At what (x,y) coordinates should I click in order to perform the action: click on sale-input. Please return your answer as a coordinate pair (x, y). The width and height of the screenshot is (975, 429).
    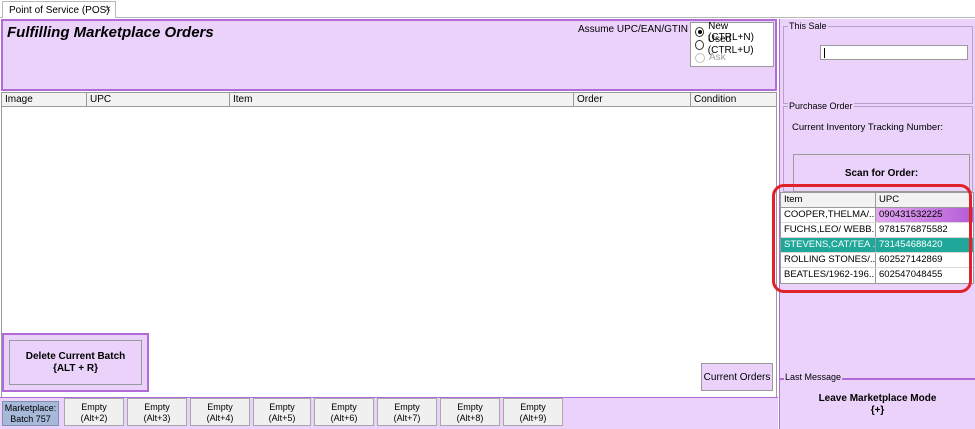
    Looking at the image, I should click on (894, 52).